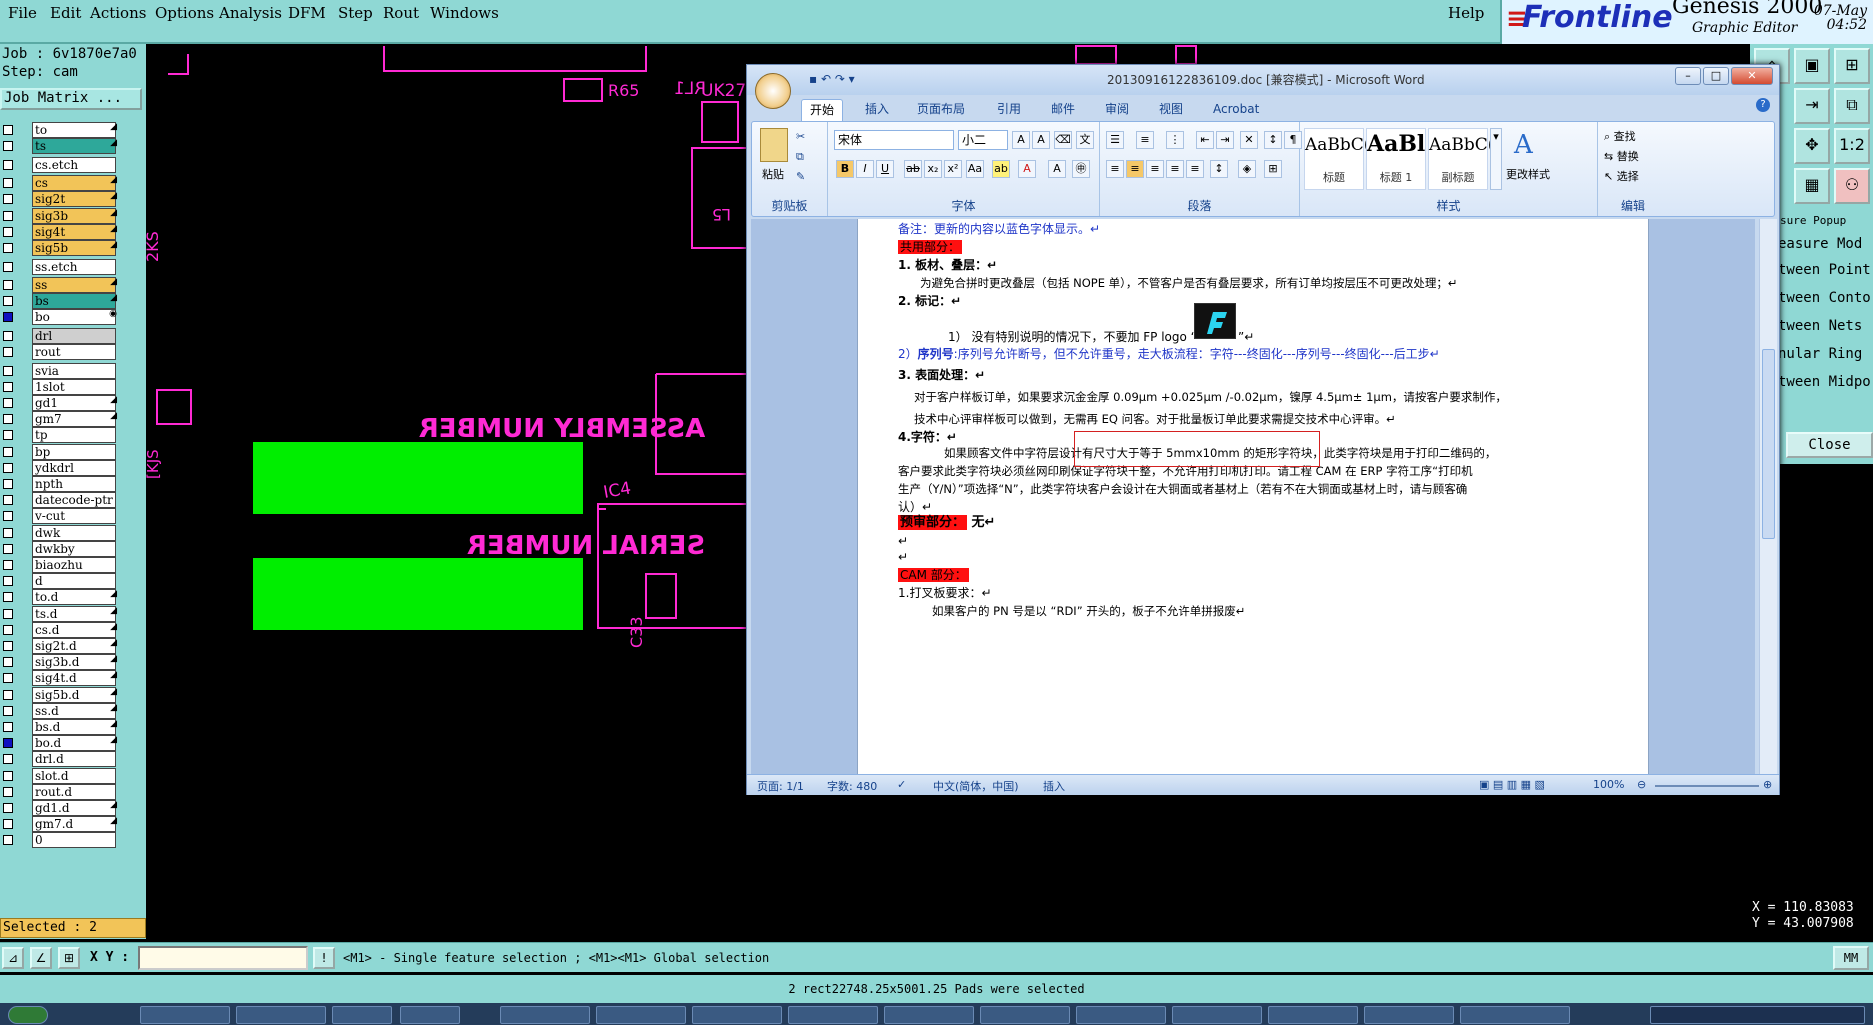 This screenshot has width=1873, height=1025. Describe the element at coordinates (1825, 303) in the screenshot. I see `measure-between-contours: tween Conto` at that location.